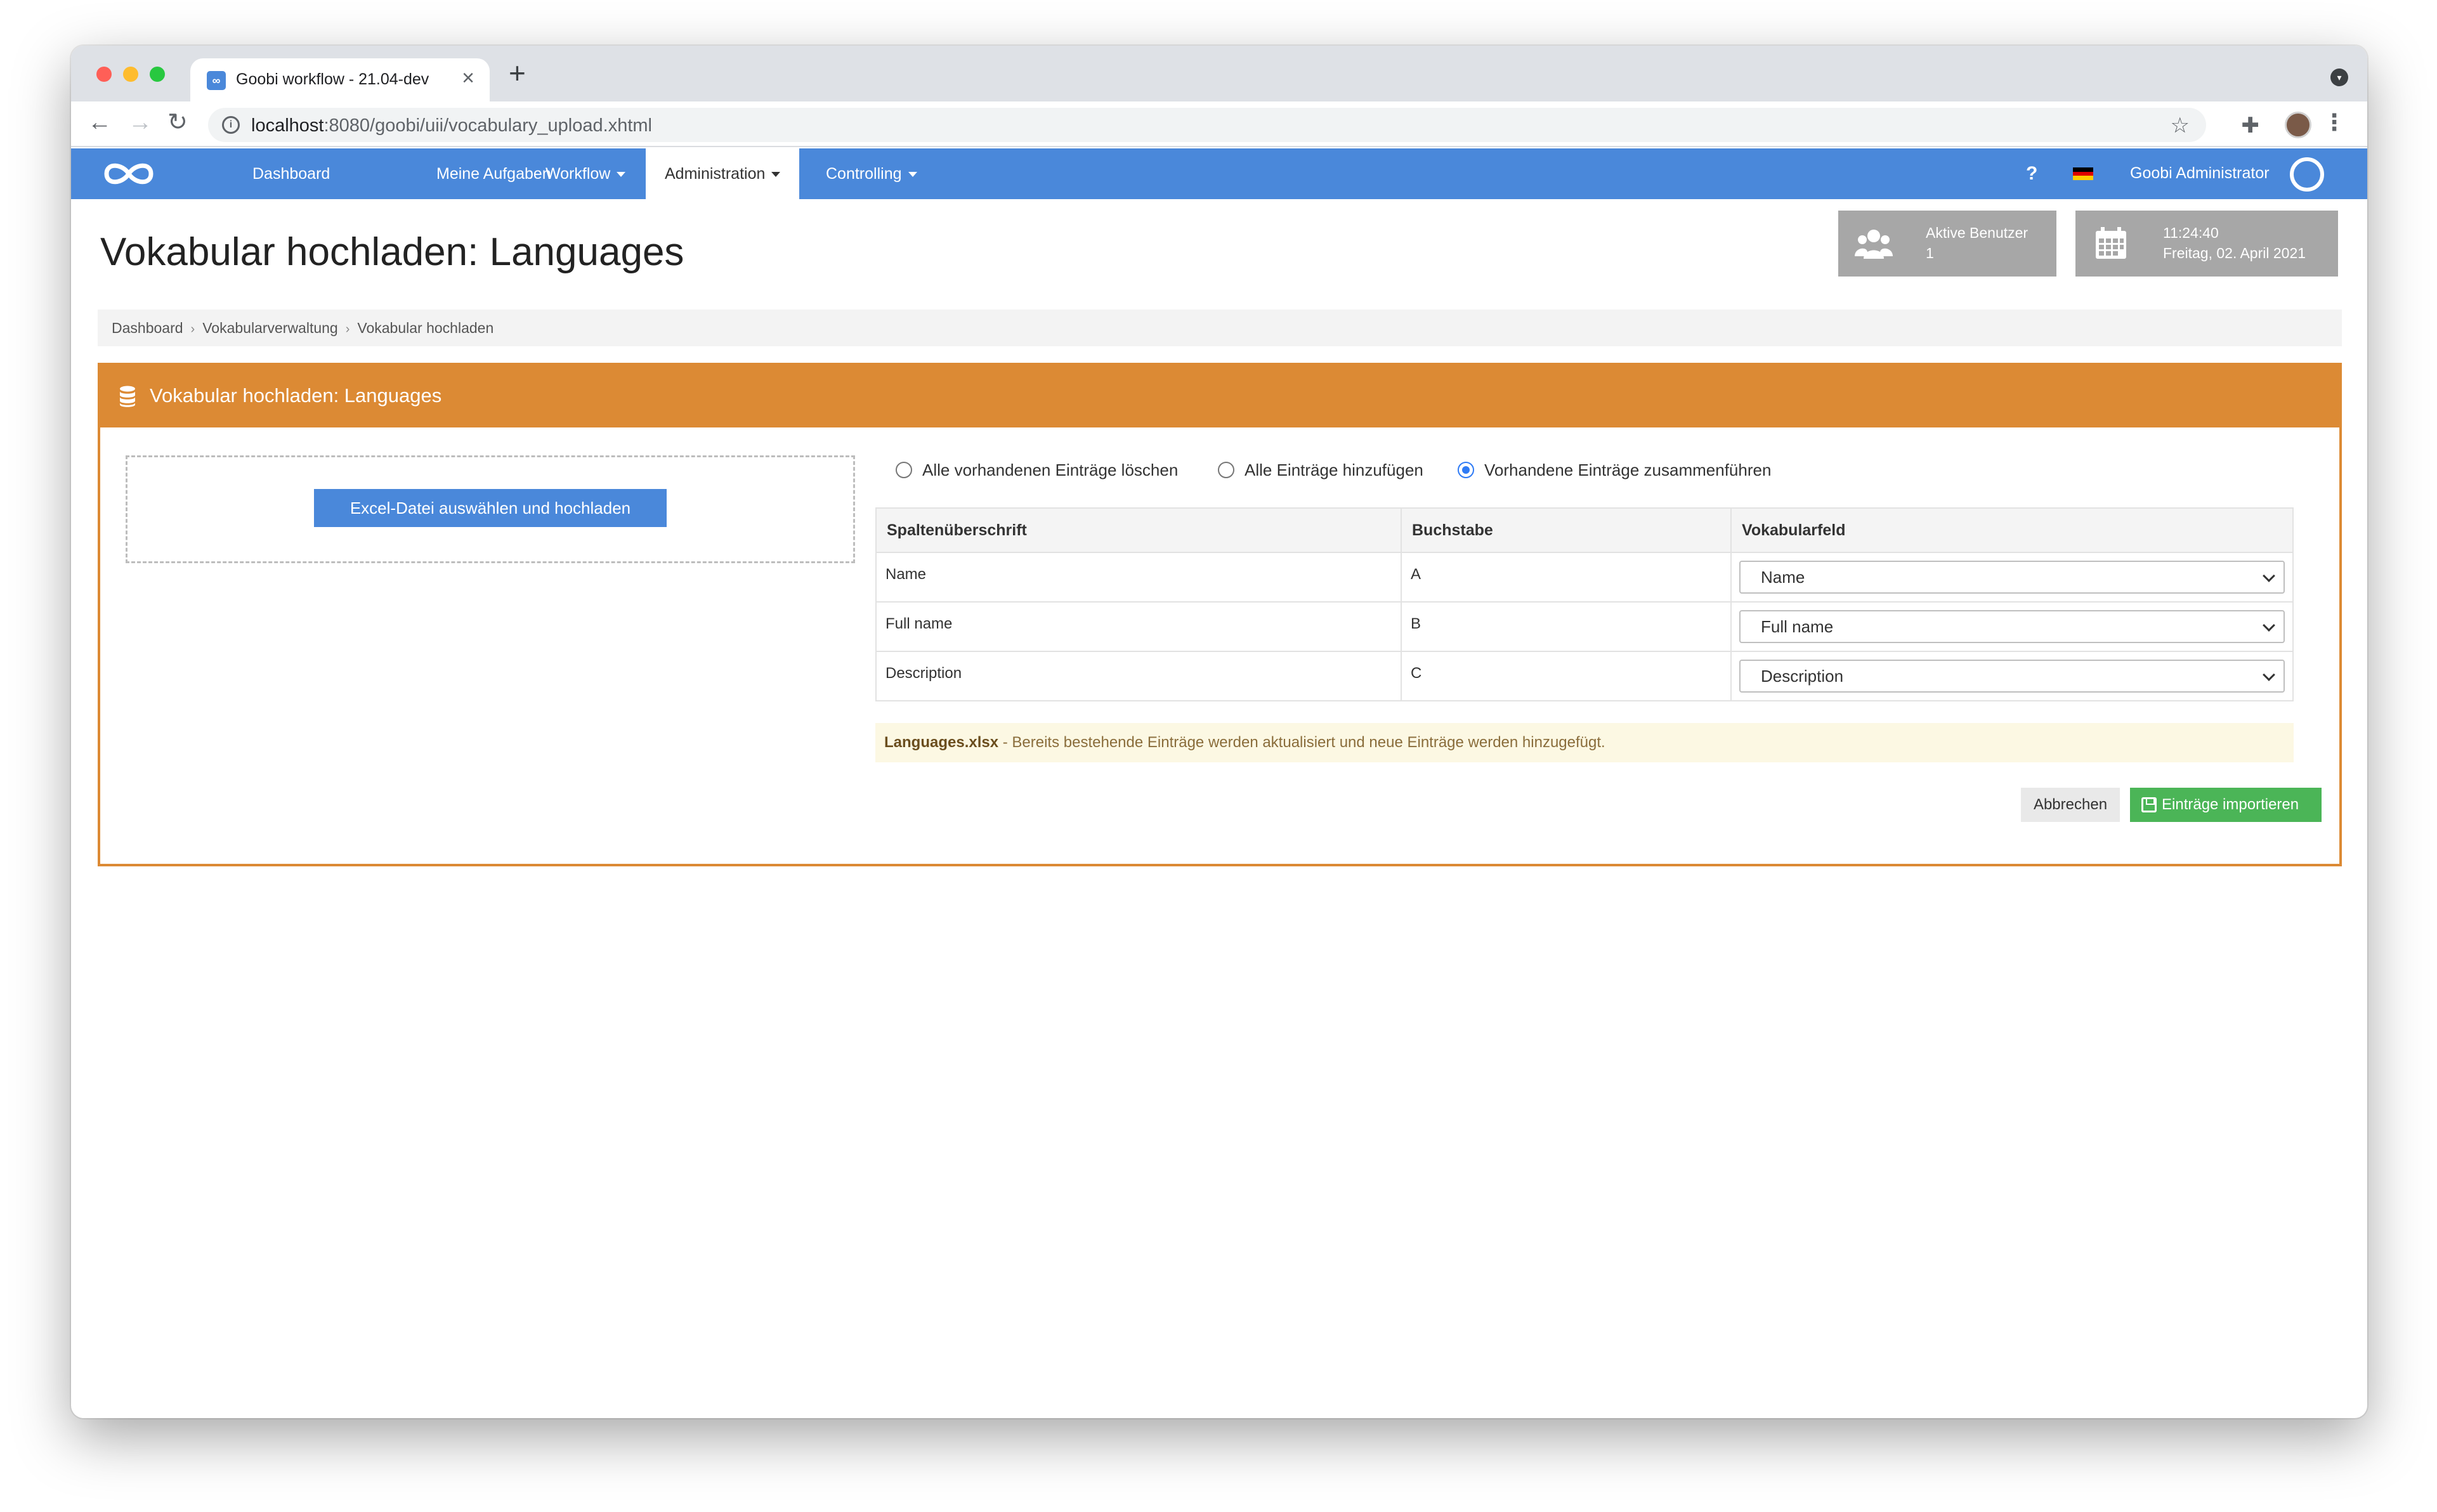  Describe the element at coordinates (1628, 470) in the screenshot. I see `radio-merge-label: Vorhandene Einträge zusammenführen` at that location.